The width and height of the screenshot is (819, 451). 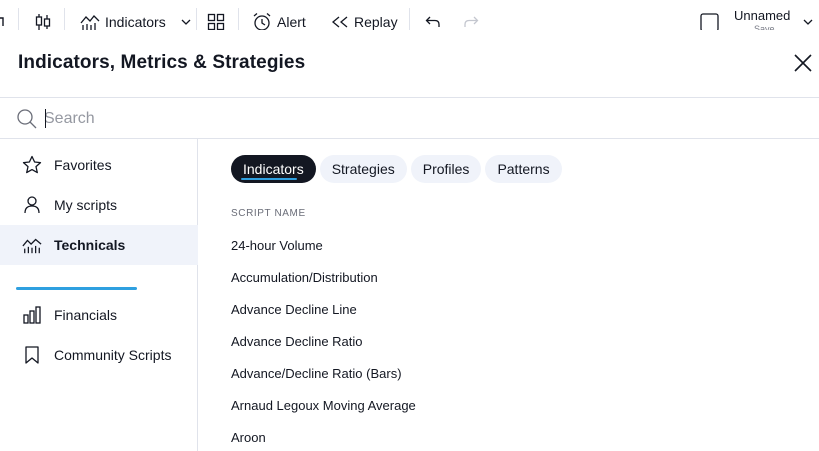 I want to click on sidebar-item-financials: Financials, so click(x=99, y=315).